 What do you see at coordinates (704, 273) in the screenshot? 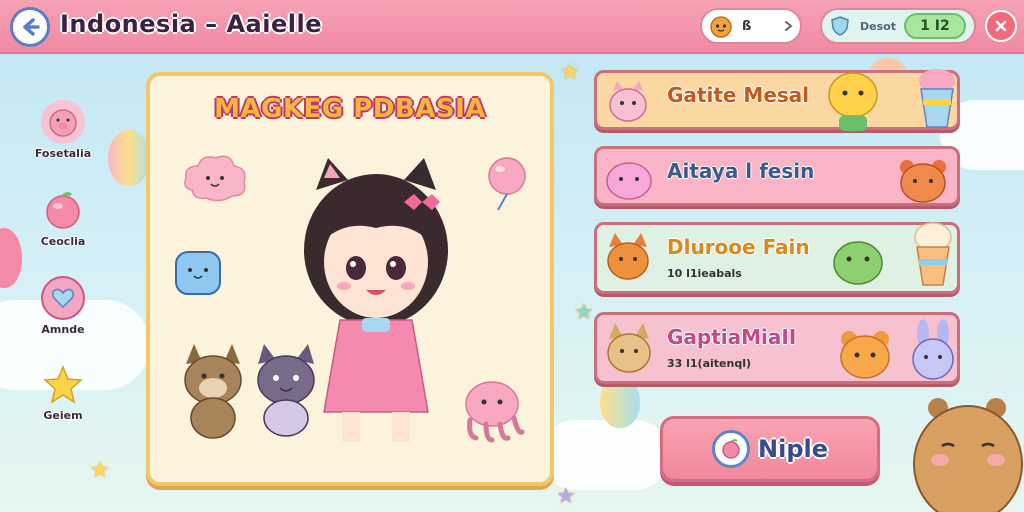
I see `entry-subtitle: 10 l1ieabals` at bounding box center [704, 273].